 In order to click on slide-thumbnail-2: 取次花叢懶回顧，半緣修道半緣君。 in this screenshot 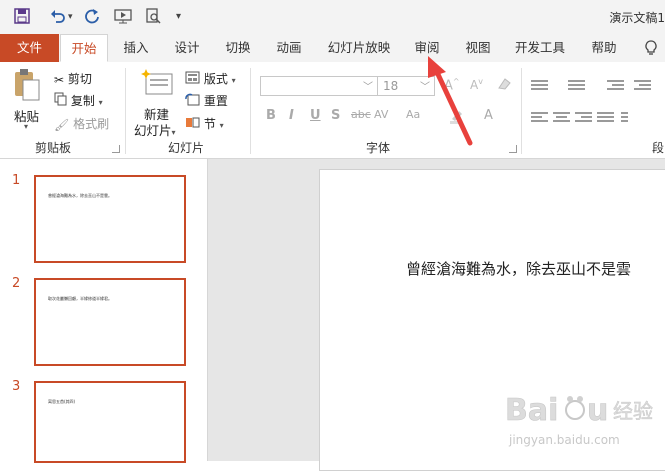, I will do `click(110, 322)`.